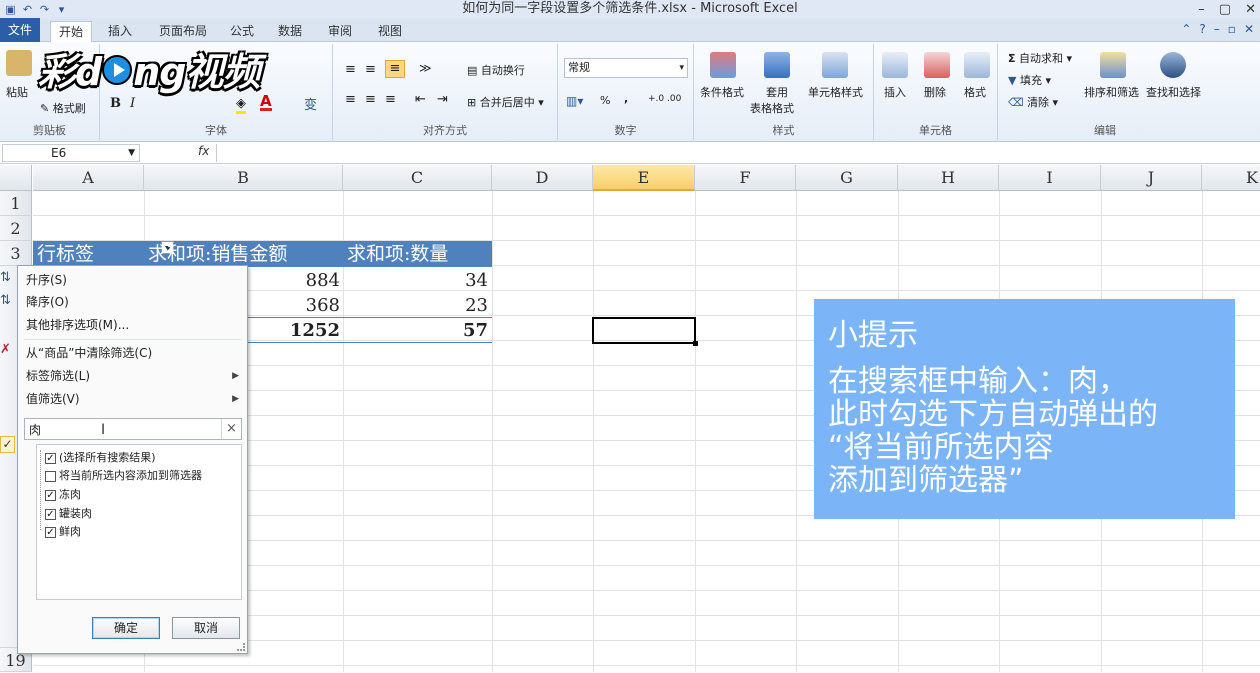  What do you see at coordinates (132, 103) in the screenshot?
I see `italic-button: I` at bounding box center [132, 103].